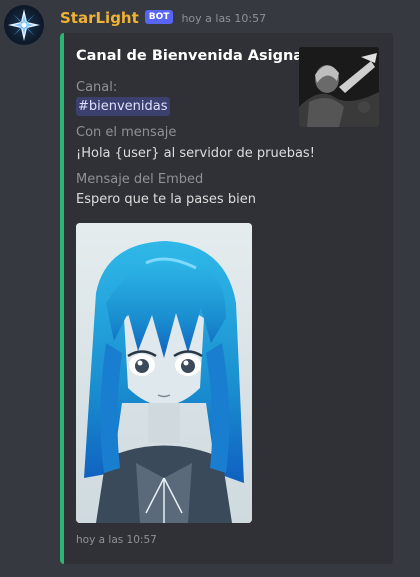 Image resolution: width=420 pixels, height=577 pixels. Describe the element at coordinates (116, 540) in the screenshot. I see `embed-footer-timestamp: hoy a las 10:57` at that location.